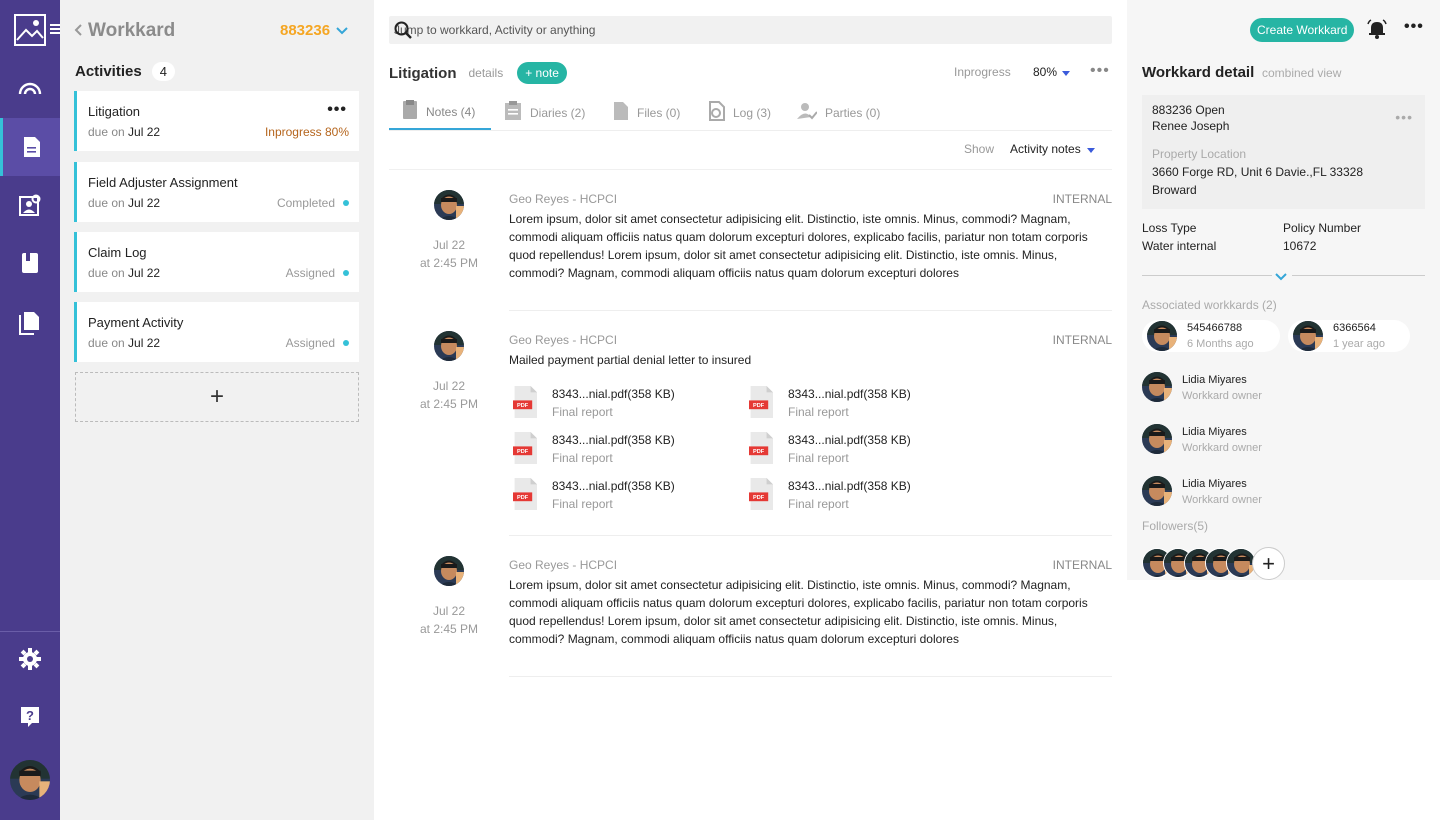  I want to click on note-timestamp: Jul 22 at 2:45 PM, so click(449, 254).